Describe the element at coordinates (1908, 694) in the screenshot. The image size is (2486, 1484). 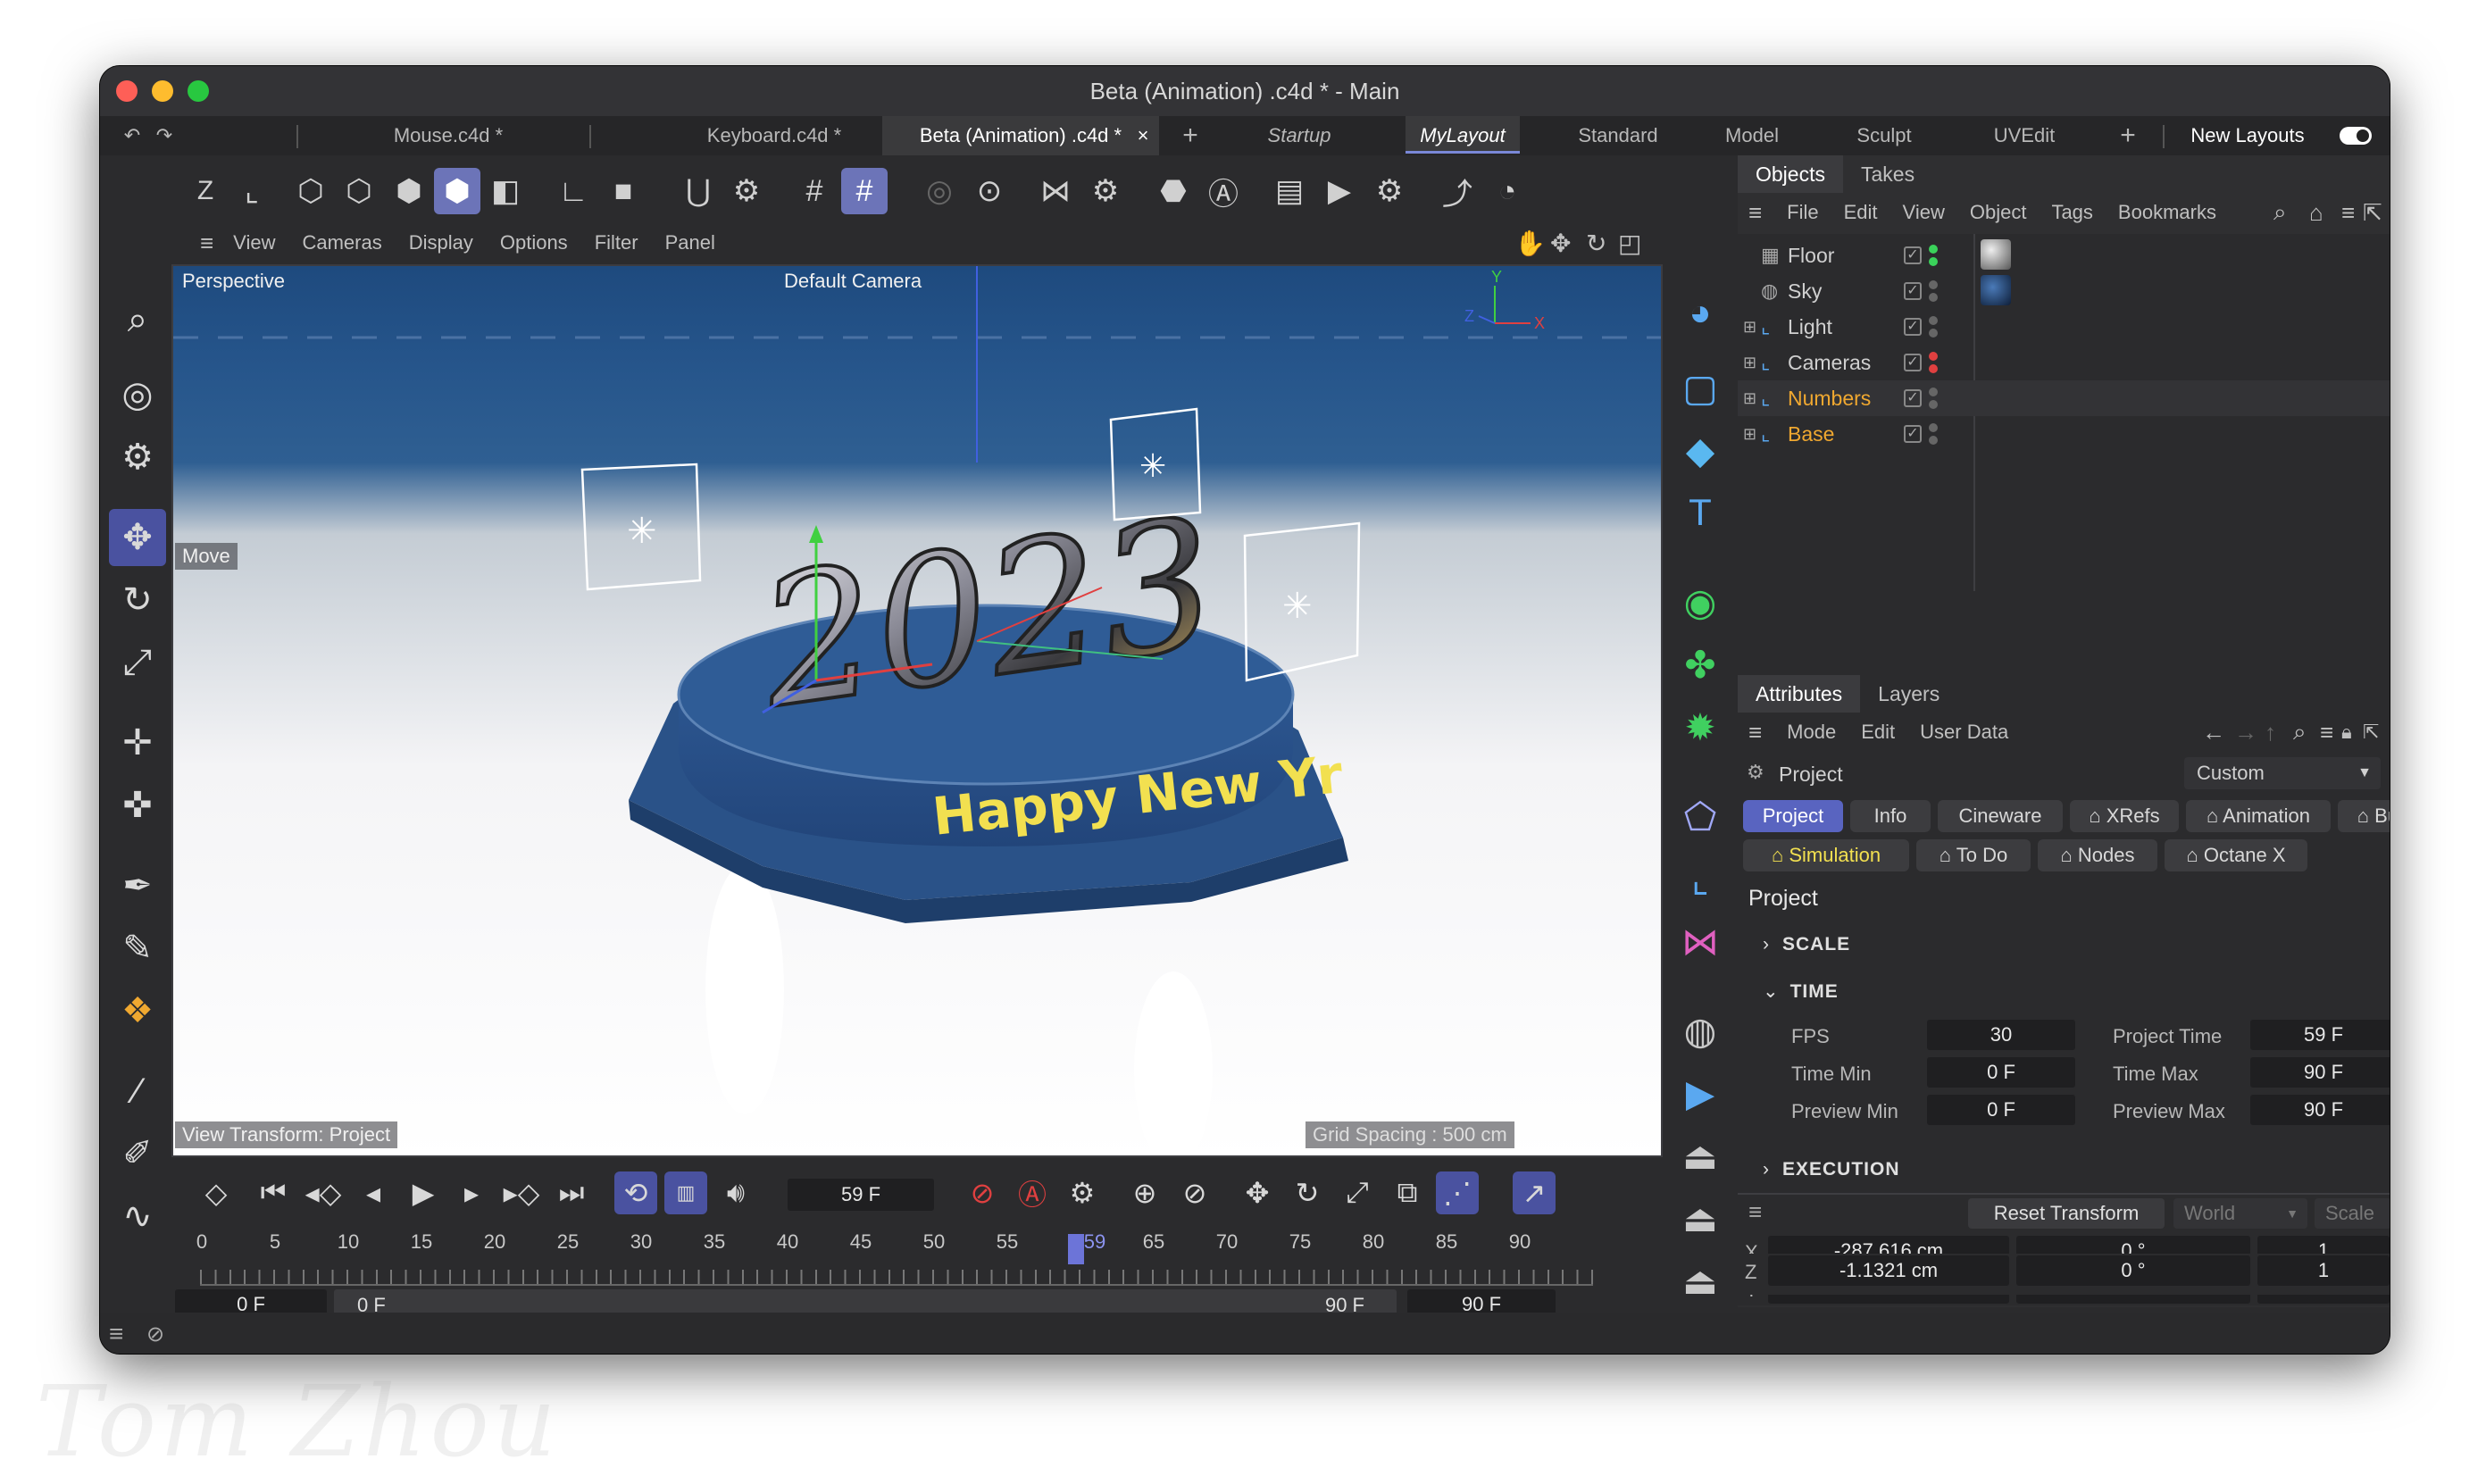
I see `tab-layers: Layers` at that location.